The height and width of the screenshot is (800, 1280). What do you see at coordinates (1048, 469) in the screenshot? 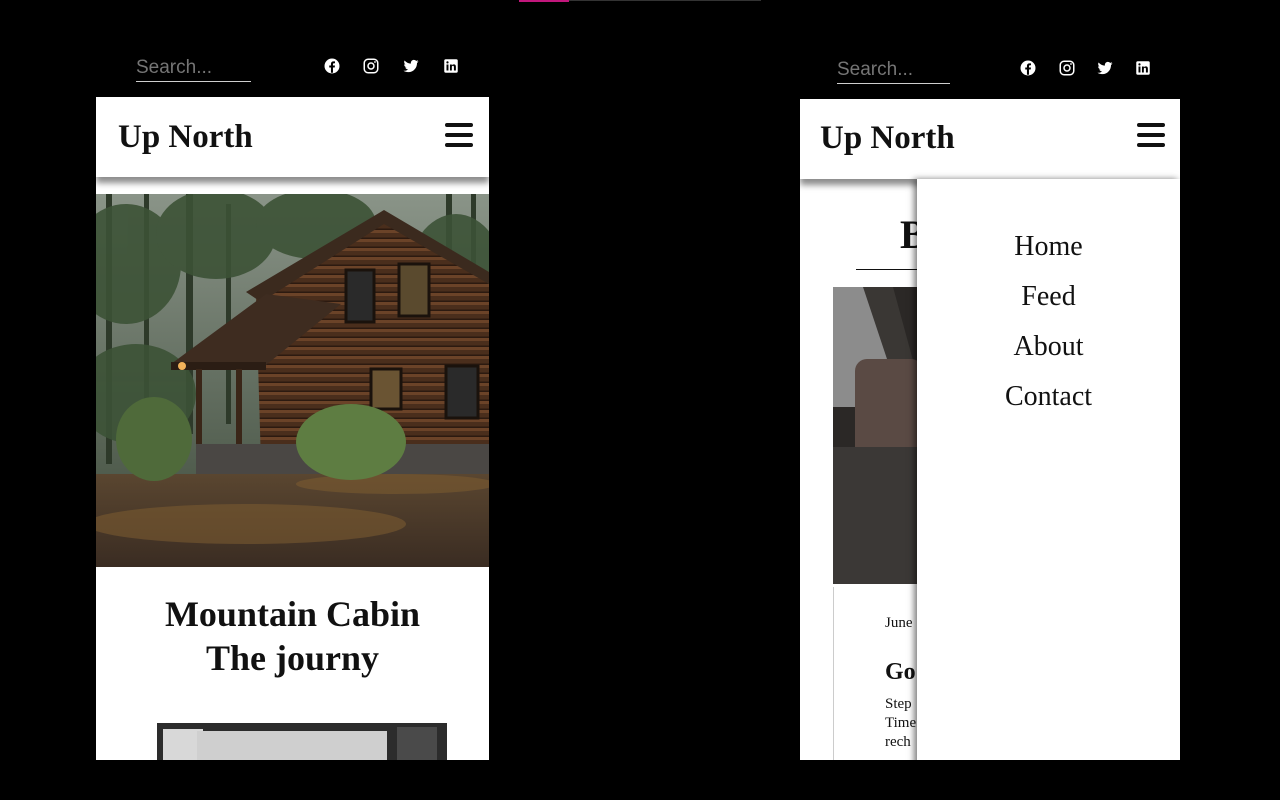
I see `nav-drawer: Home Feed About Contact` at bounding box center [1048, 469].